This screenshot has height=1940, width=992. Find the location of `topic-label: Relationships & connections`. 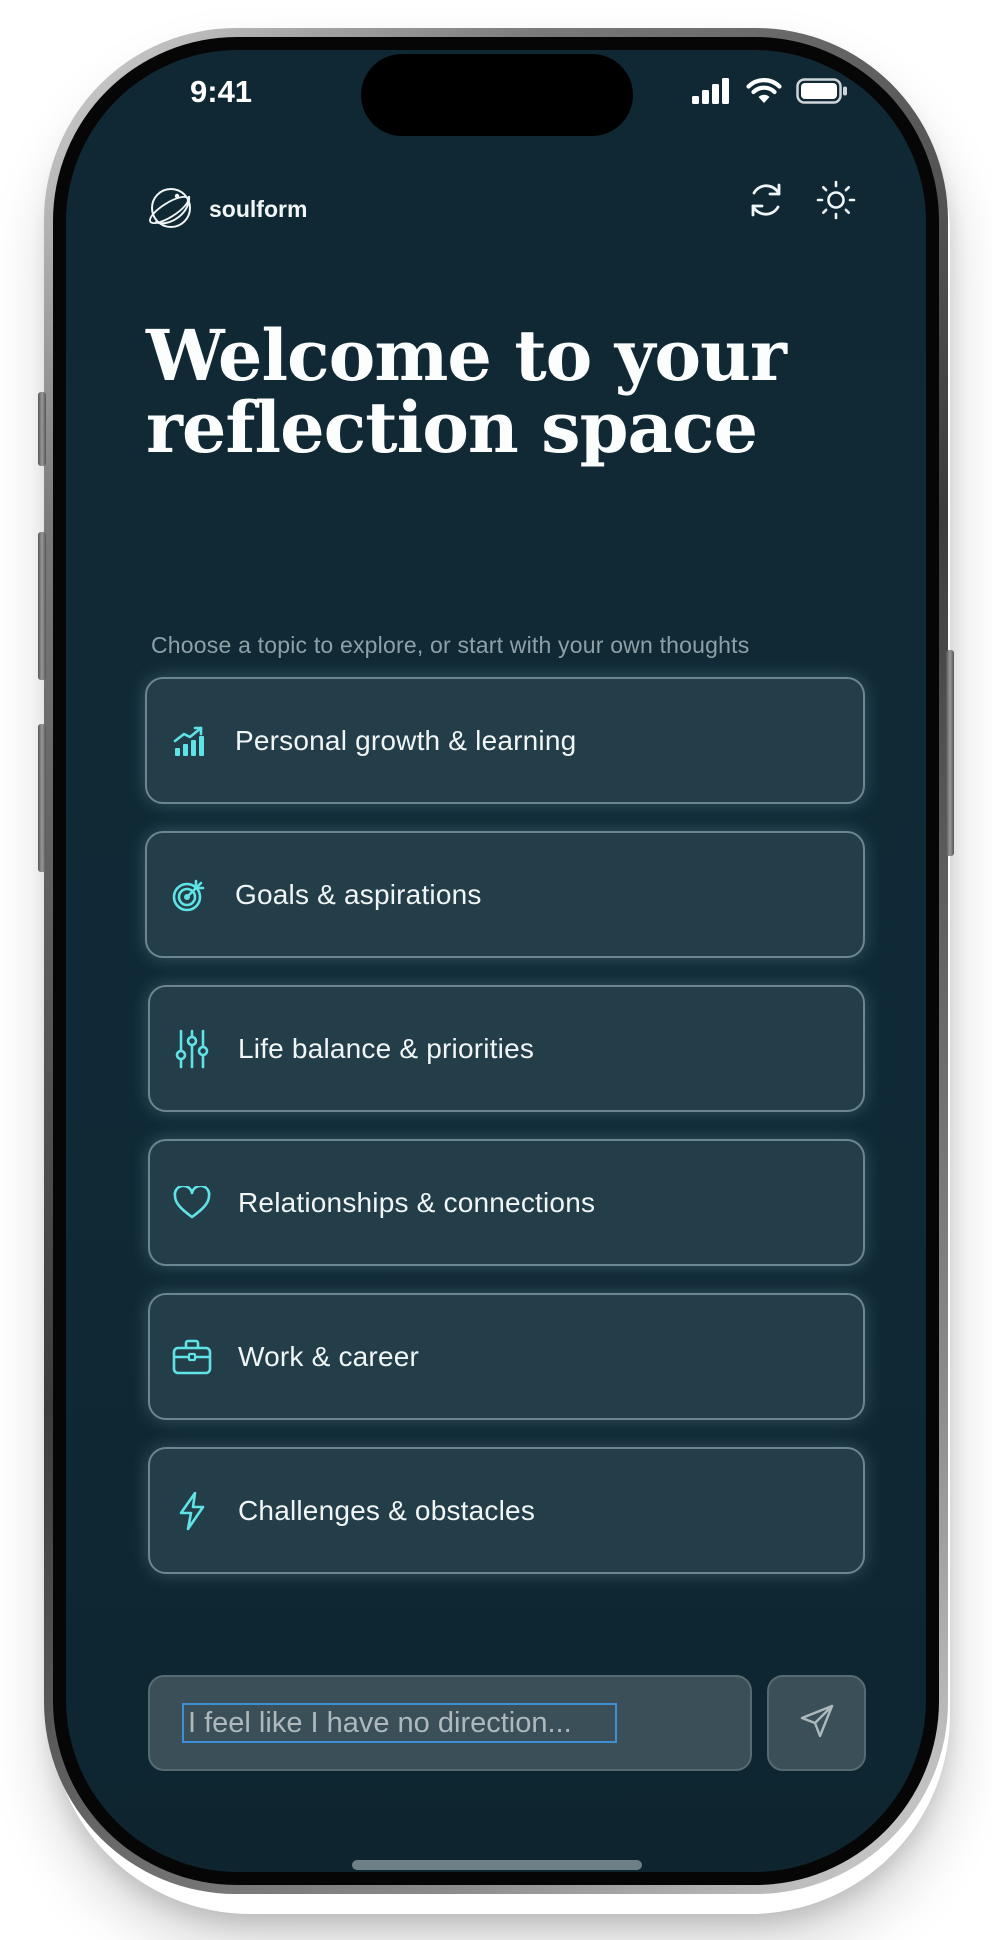

topic-label: Relationships & connections is located at coordinates (417, 1202).